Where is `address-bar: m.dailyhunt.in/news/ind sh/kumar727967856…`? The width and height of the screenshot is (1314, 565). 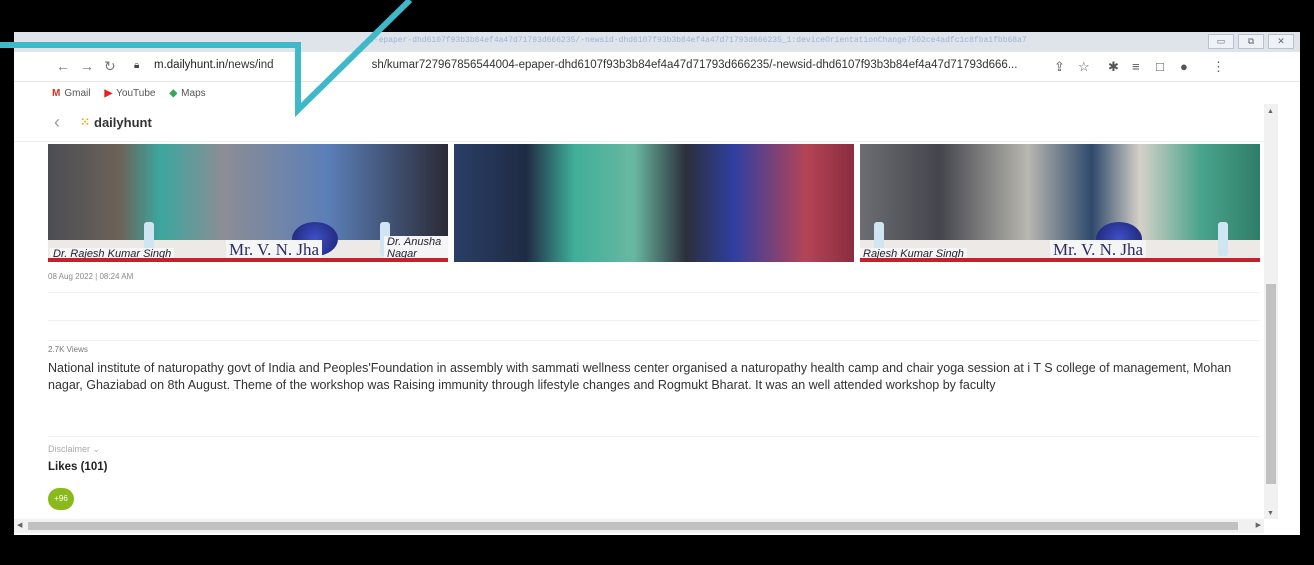
address-bar: m.dailyhunt.in/news/ind sh/kumar727967856… is located at coordinates (589, 65).